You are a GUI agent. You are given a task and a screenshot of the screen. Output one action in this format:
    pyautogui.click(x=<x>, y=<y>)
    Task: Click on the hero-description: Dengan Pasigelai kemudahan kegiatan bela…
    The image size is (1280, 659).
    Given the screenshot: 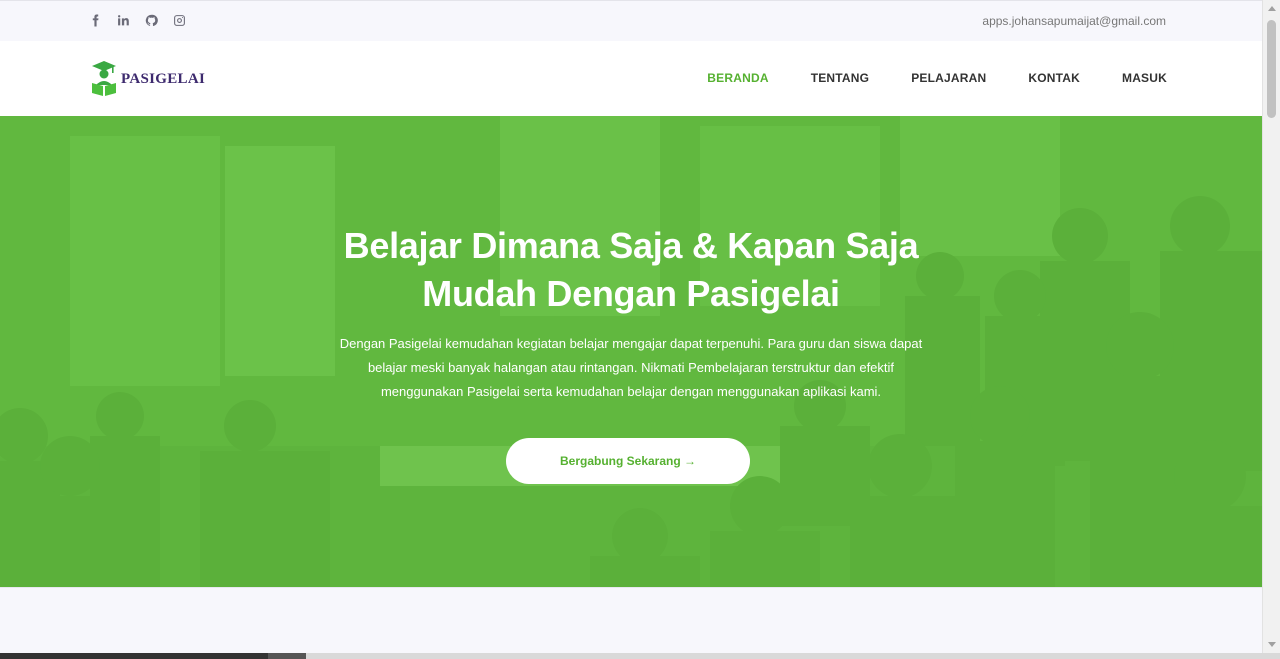 What is the action you would take?
    pyautogui.click(x=631, y=367)
    